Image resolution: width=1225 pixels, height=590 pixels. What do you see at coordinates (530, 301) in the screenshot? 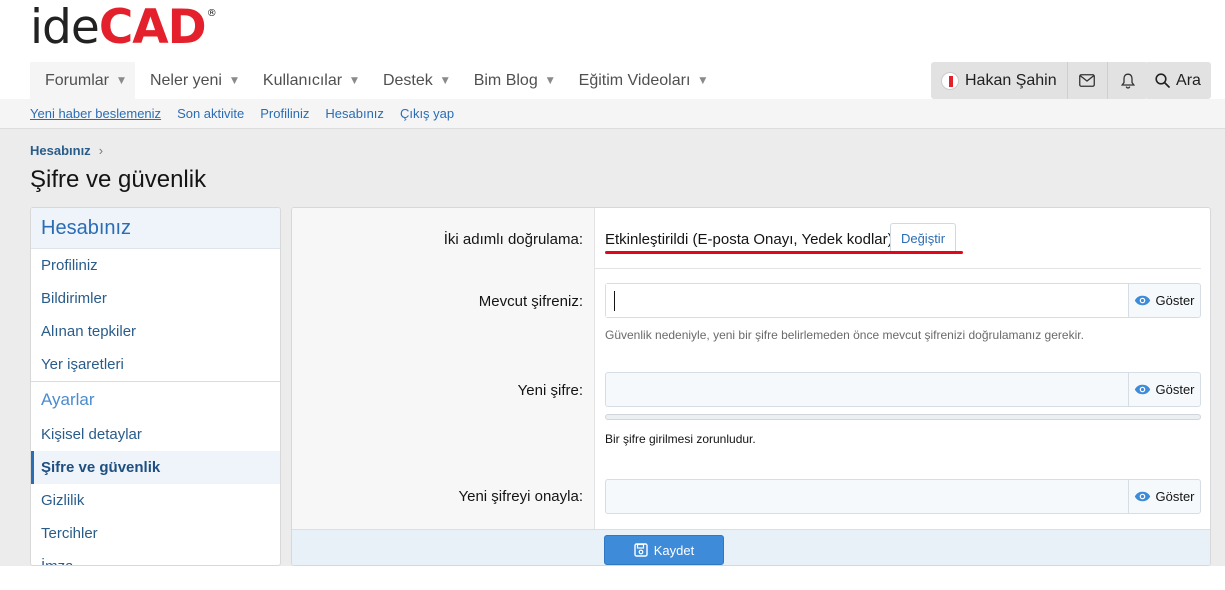
I see `current-password-label: Mevcut şifreniz:` at bounding box center [530, 301].